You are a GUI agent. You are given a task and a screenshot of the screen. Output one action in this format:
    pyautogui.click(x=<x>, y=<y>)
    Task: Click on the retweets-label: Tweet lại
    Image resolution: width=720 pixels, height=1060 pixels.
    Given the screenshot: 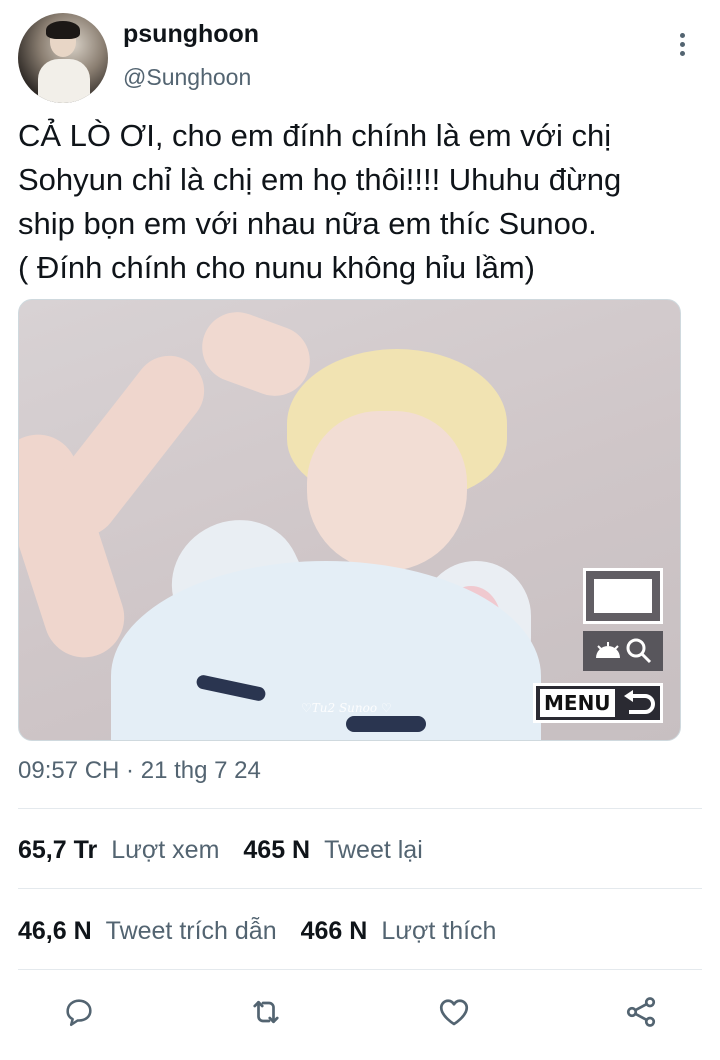 What is the action you would take?
    pyautogui.click(x=373, y=850)
    